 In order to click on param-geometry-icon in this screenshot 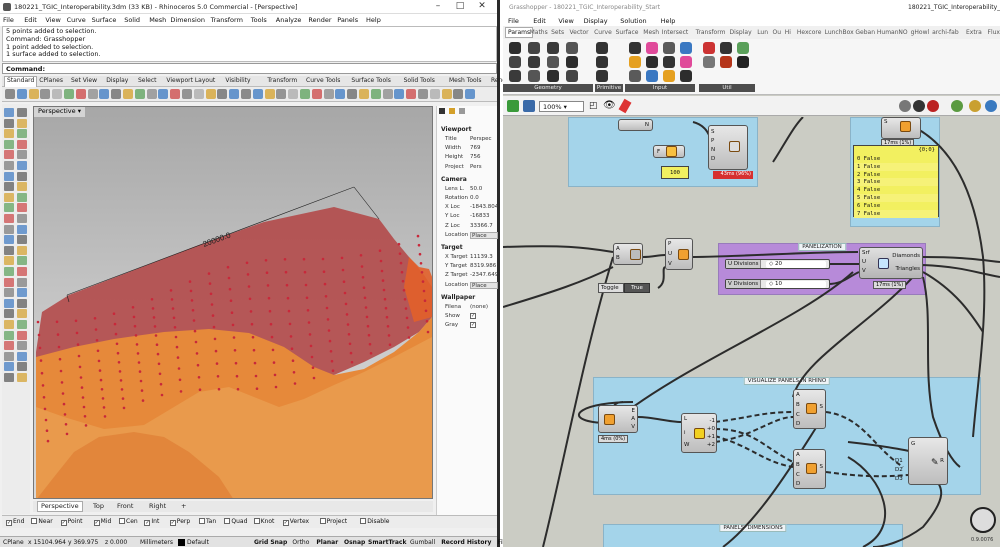, I will do `click(572, 48)`.